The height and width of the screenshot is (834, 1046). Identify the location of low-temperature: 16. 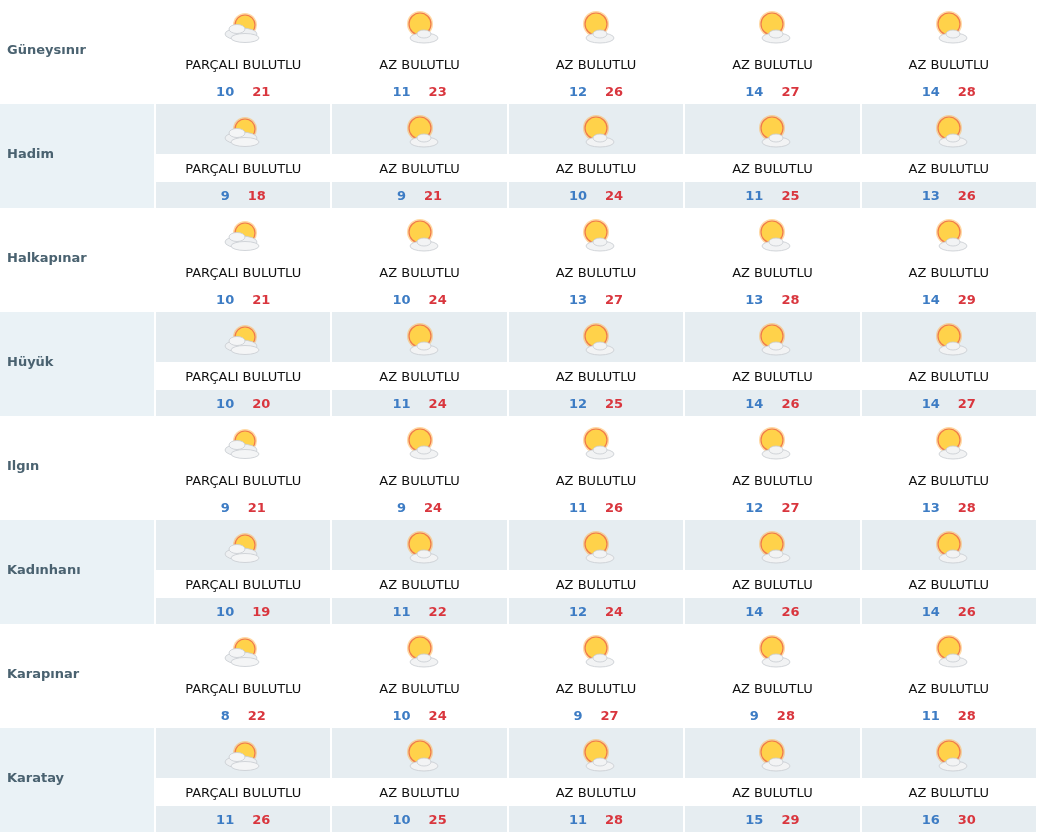
(930, 819).